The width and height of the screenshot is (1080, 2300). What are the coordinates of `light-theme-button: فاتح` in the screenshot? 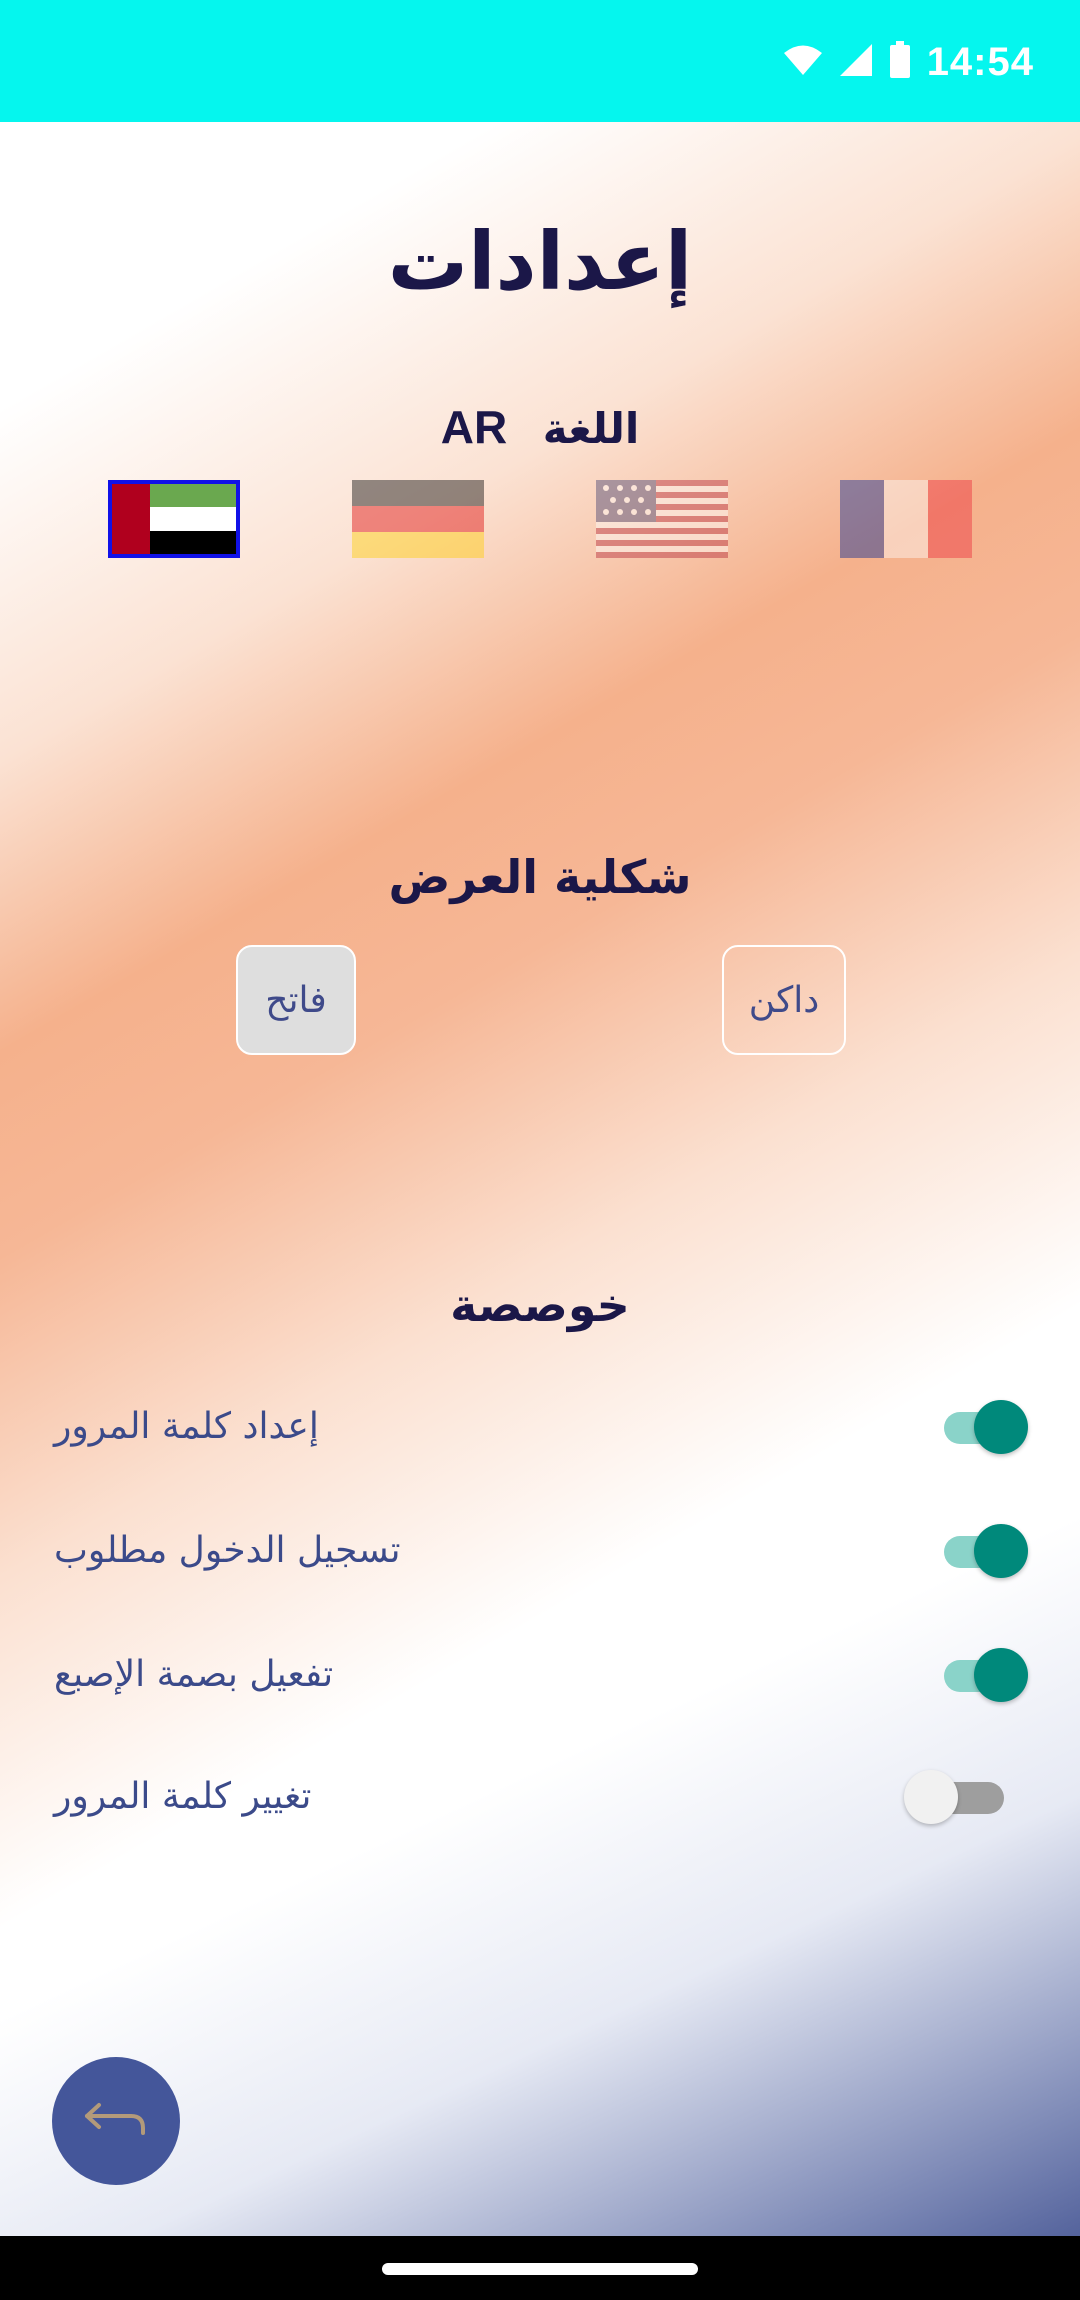 It's located at (296, 1000).